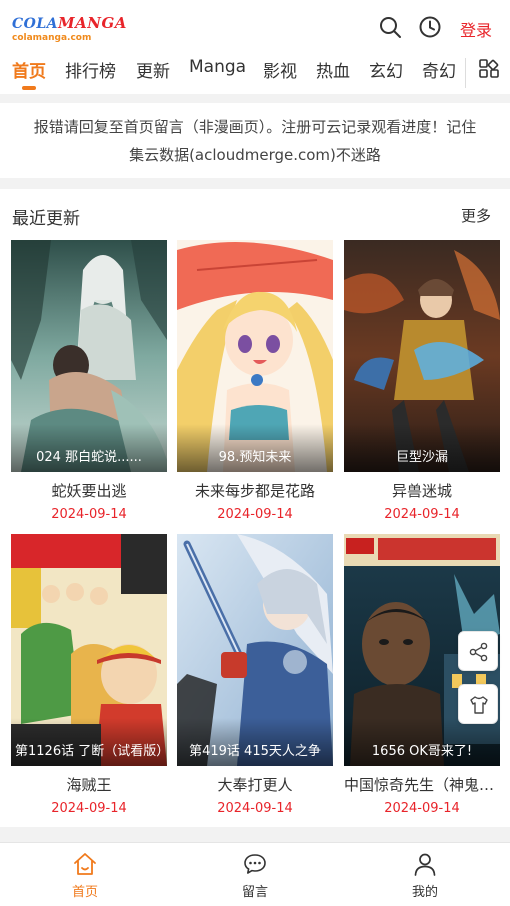 Image resolution: width=510 pixels, height=906 pixels. Describe the element at coordinates (85, 864) in the screenshot. I see `home-icon` at that location.